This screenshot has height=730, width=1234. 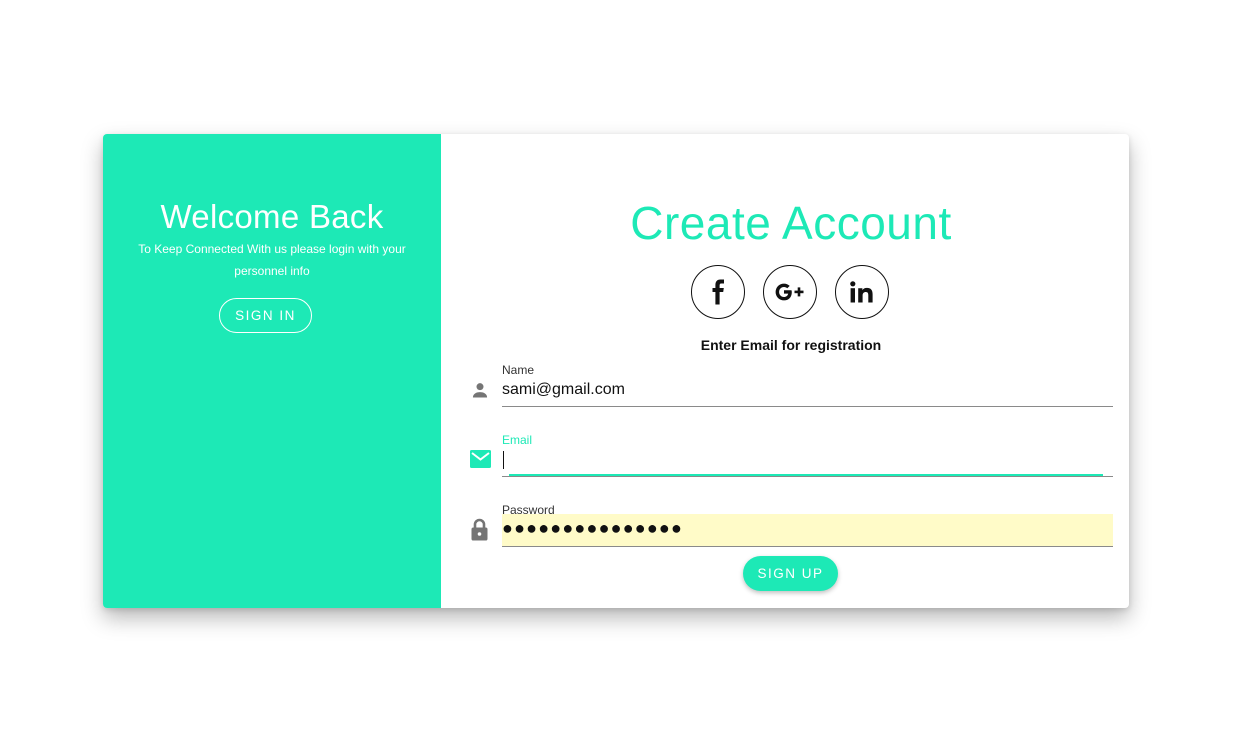 I want to click on email-focus-indicator, so click(x=806, y=475).